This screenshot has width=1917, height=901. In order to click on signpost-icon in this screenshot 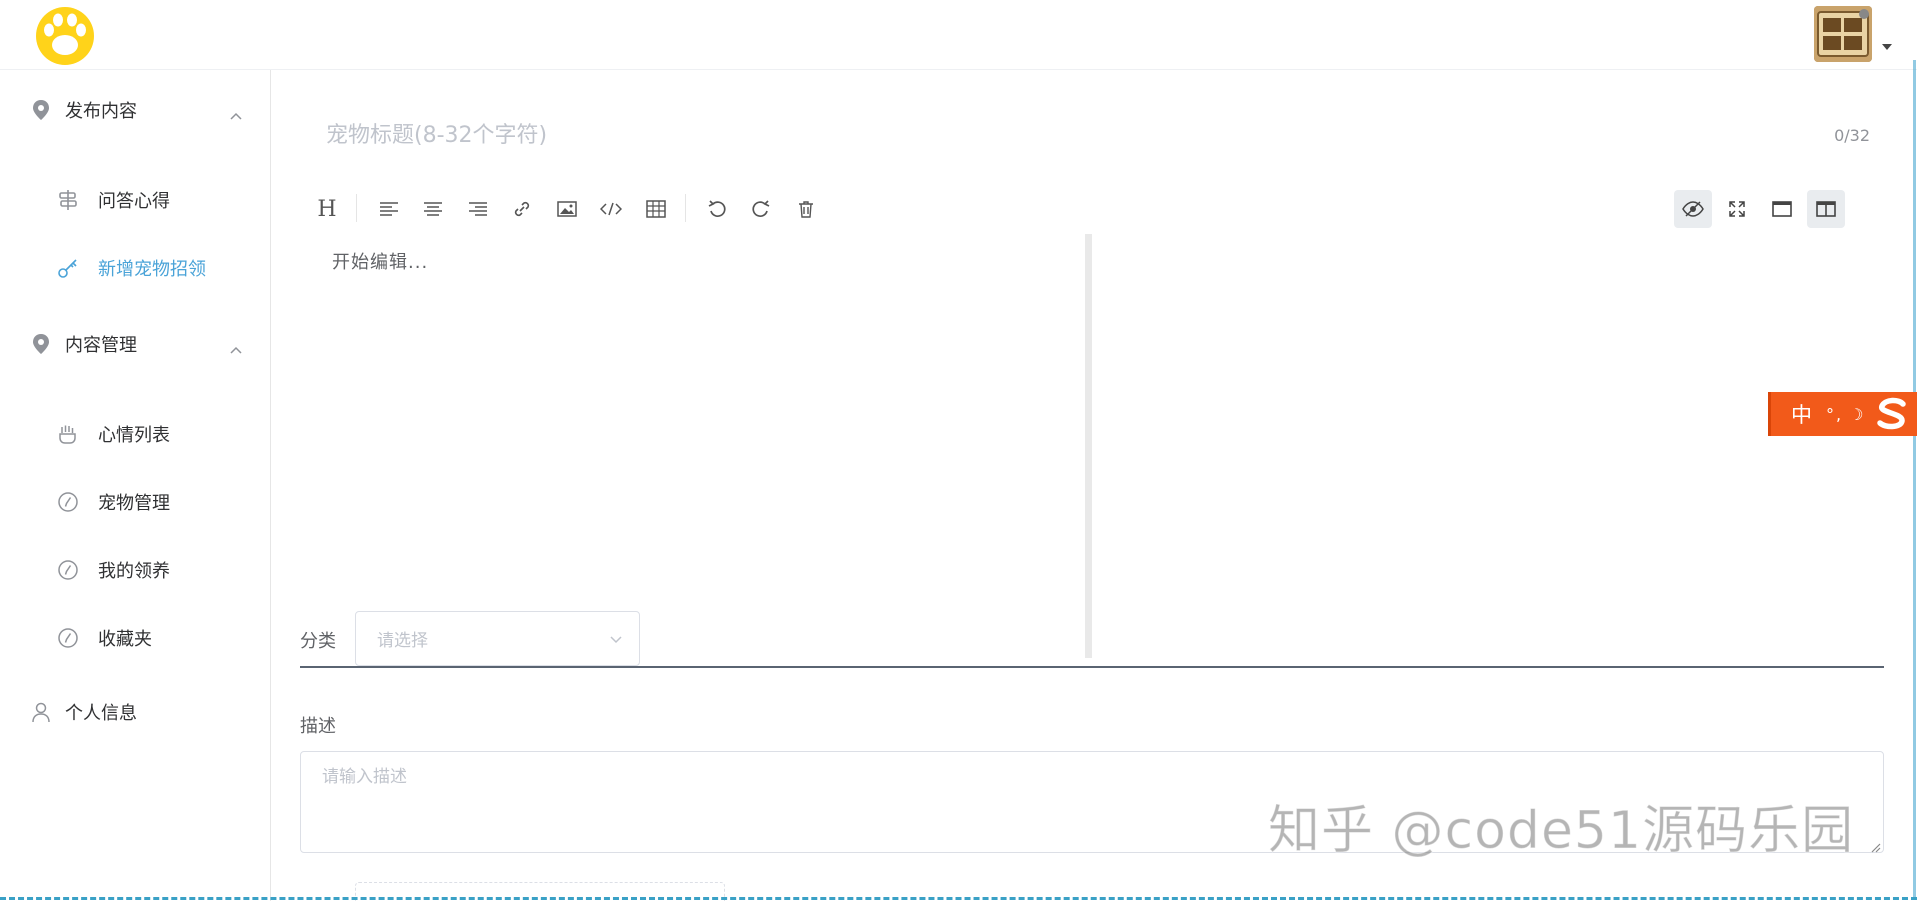, I will do `click(68, 200)`.